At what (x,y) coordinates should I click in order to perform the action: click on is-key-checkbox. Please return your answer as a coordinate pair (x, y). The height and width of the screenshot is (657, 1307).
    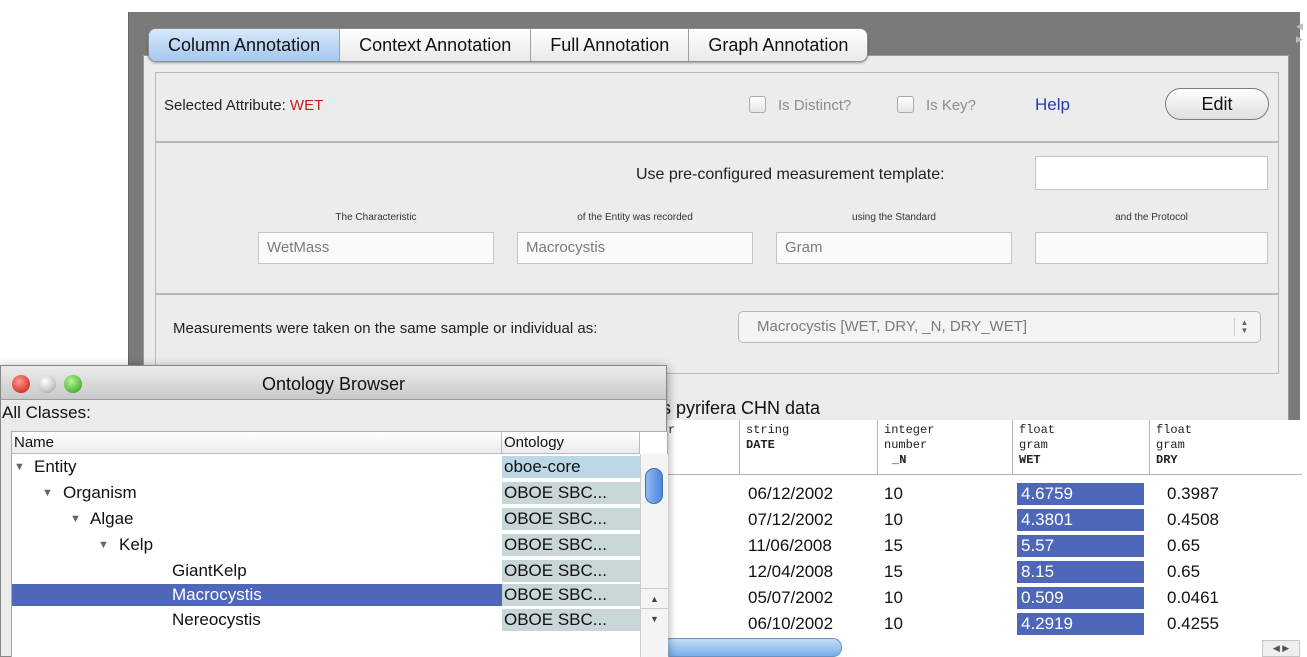
    Looking at the image, I should click on (905, 104).